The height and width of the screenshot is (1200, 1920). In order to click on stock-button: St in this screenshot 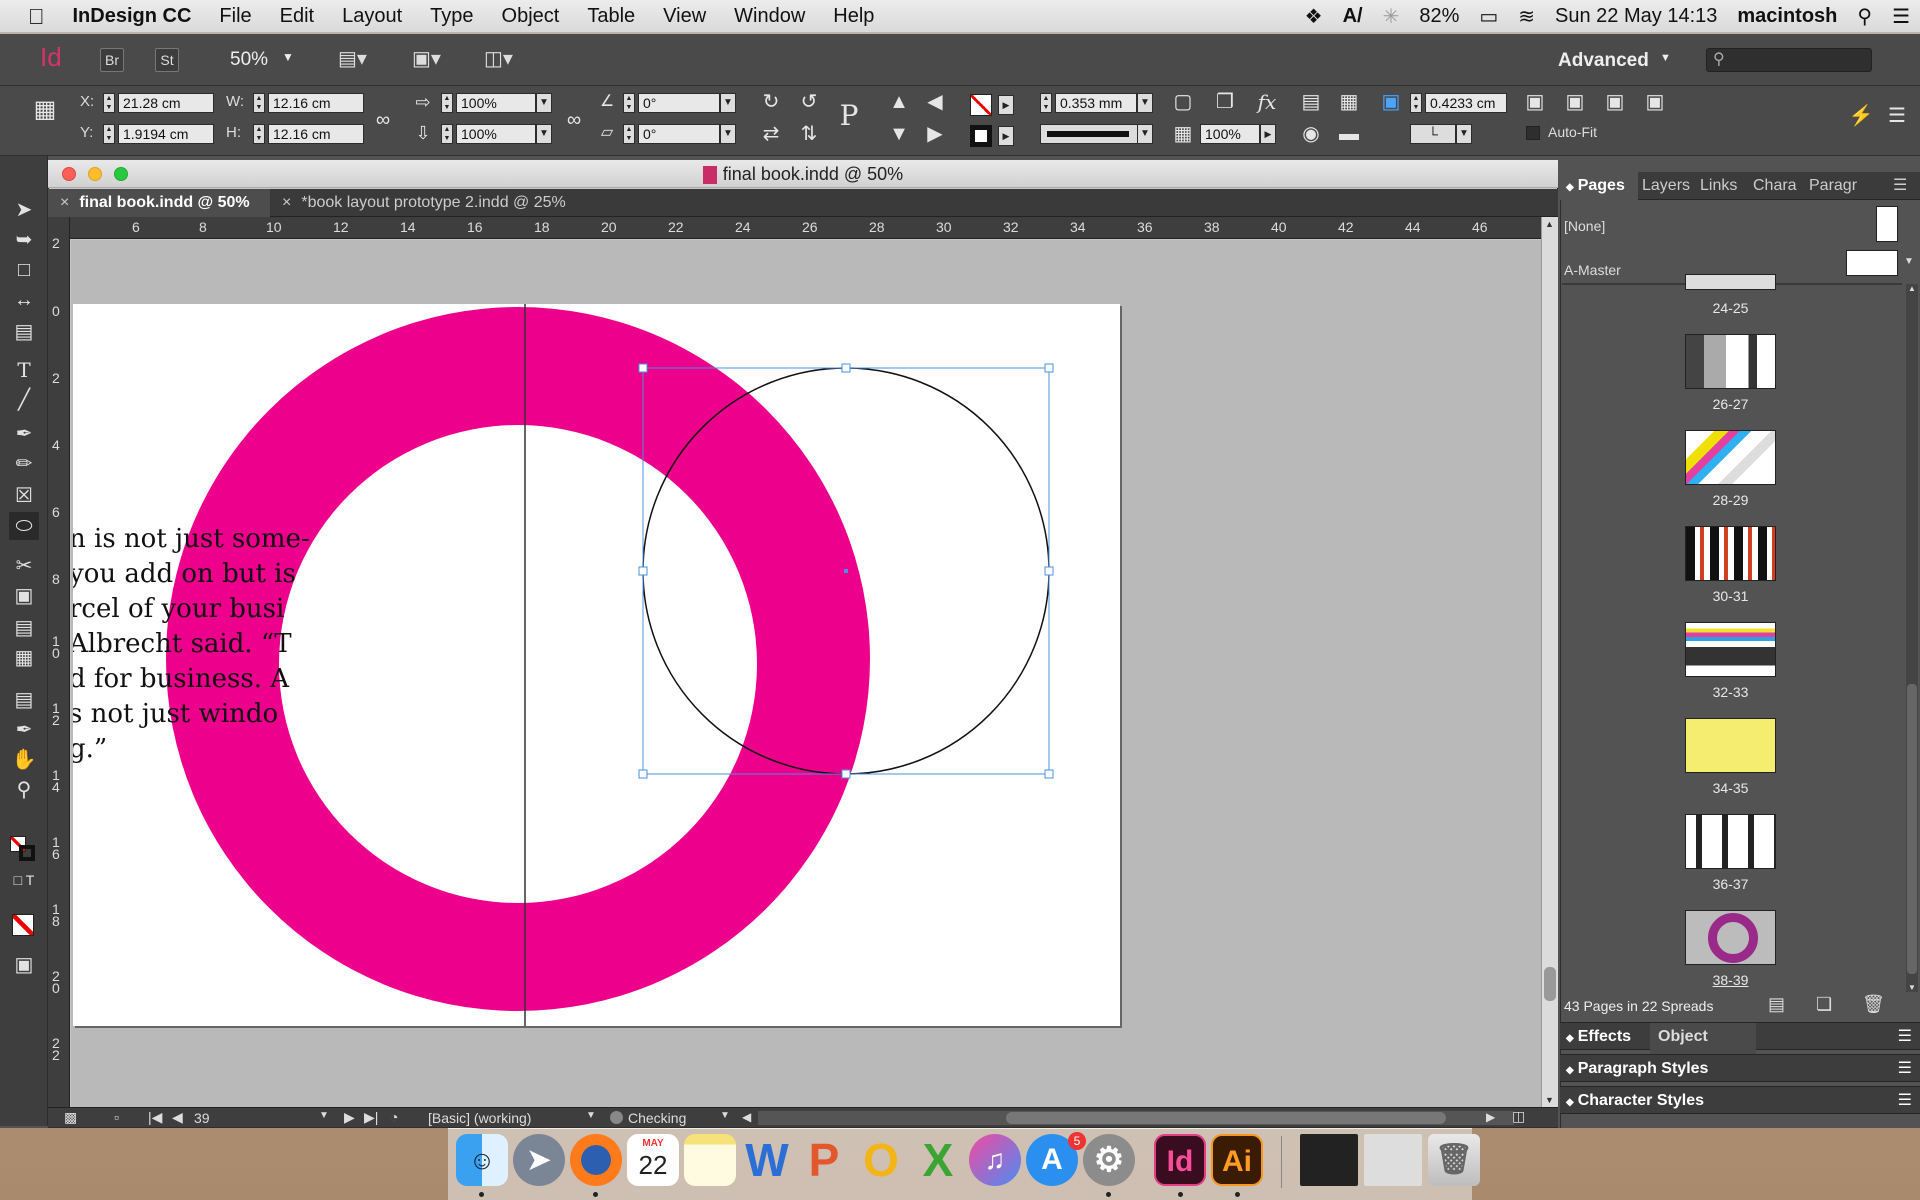, I will do `click(167, 60)`.